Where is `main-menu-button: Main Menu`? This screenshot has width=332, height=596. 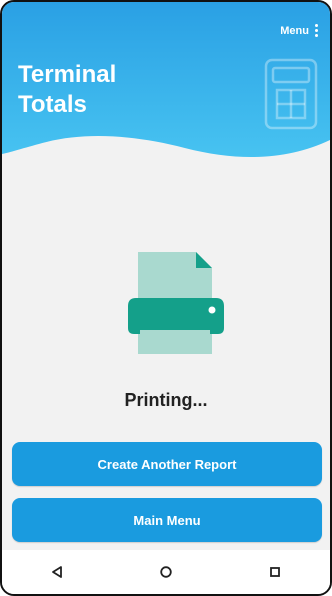
main-menu-button: Main Menu is located at coordinates (167, 520).